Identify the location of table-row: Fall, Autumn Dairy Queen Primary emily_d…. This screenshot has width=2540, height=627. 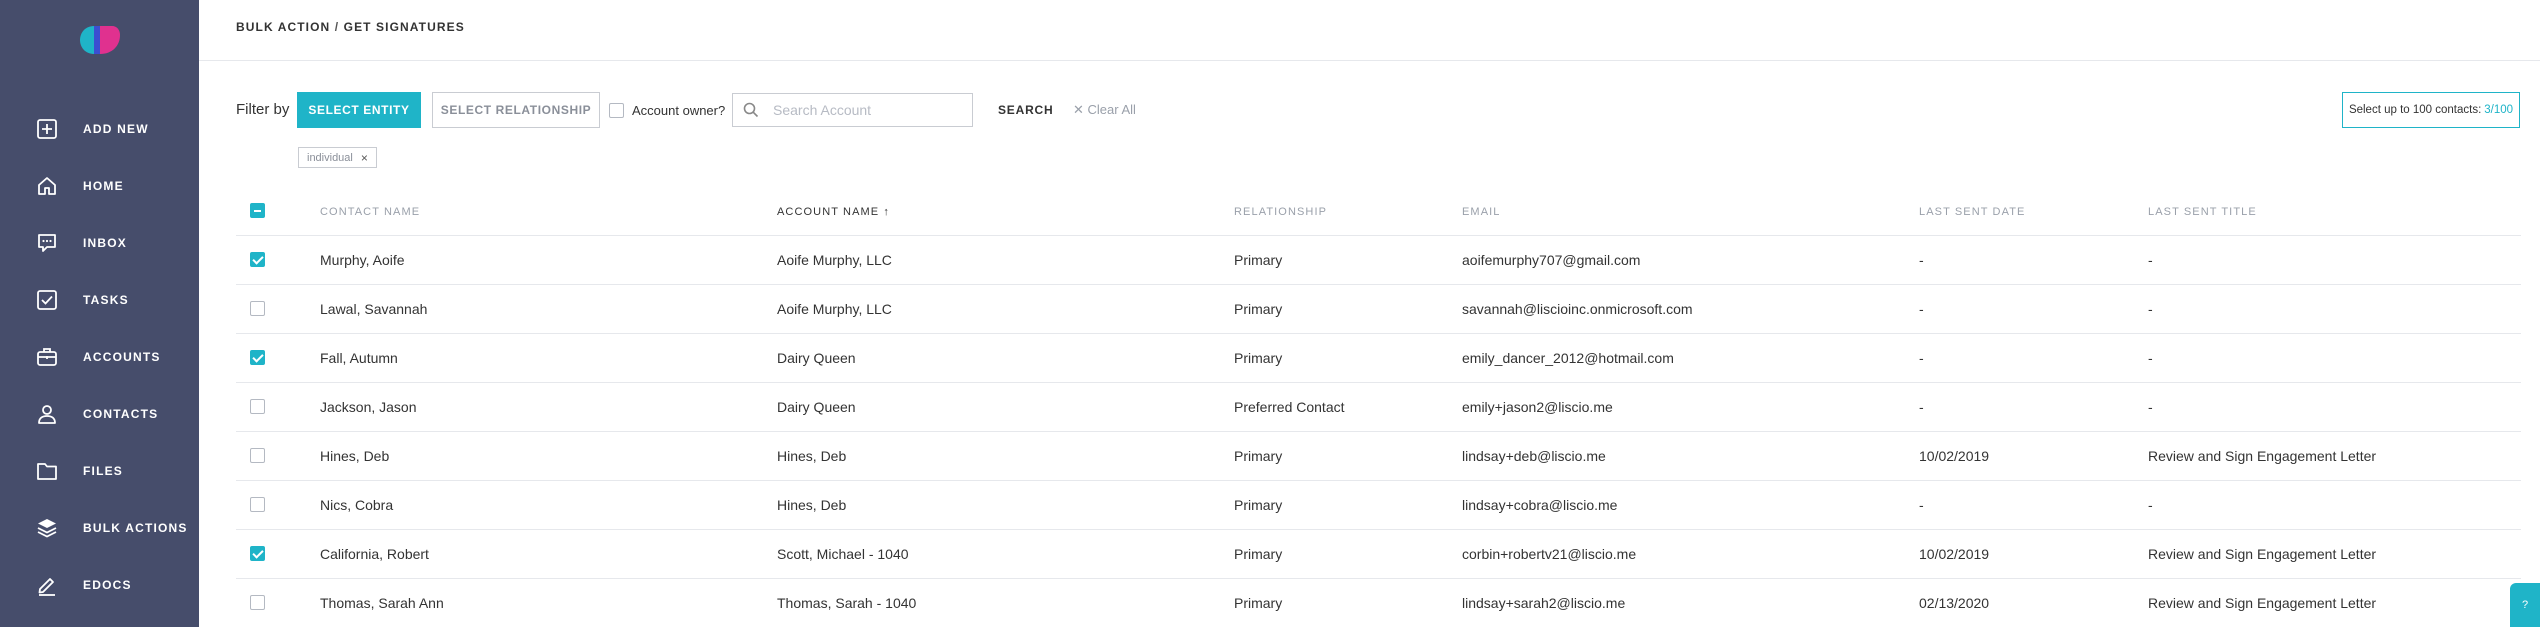
(1378, 358).